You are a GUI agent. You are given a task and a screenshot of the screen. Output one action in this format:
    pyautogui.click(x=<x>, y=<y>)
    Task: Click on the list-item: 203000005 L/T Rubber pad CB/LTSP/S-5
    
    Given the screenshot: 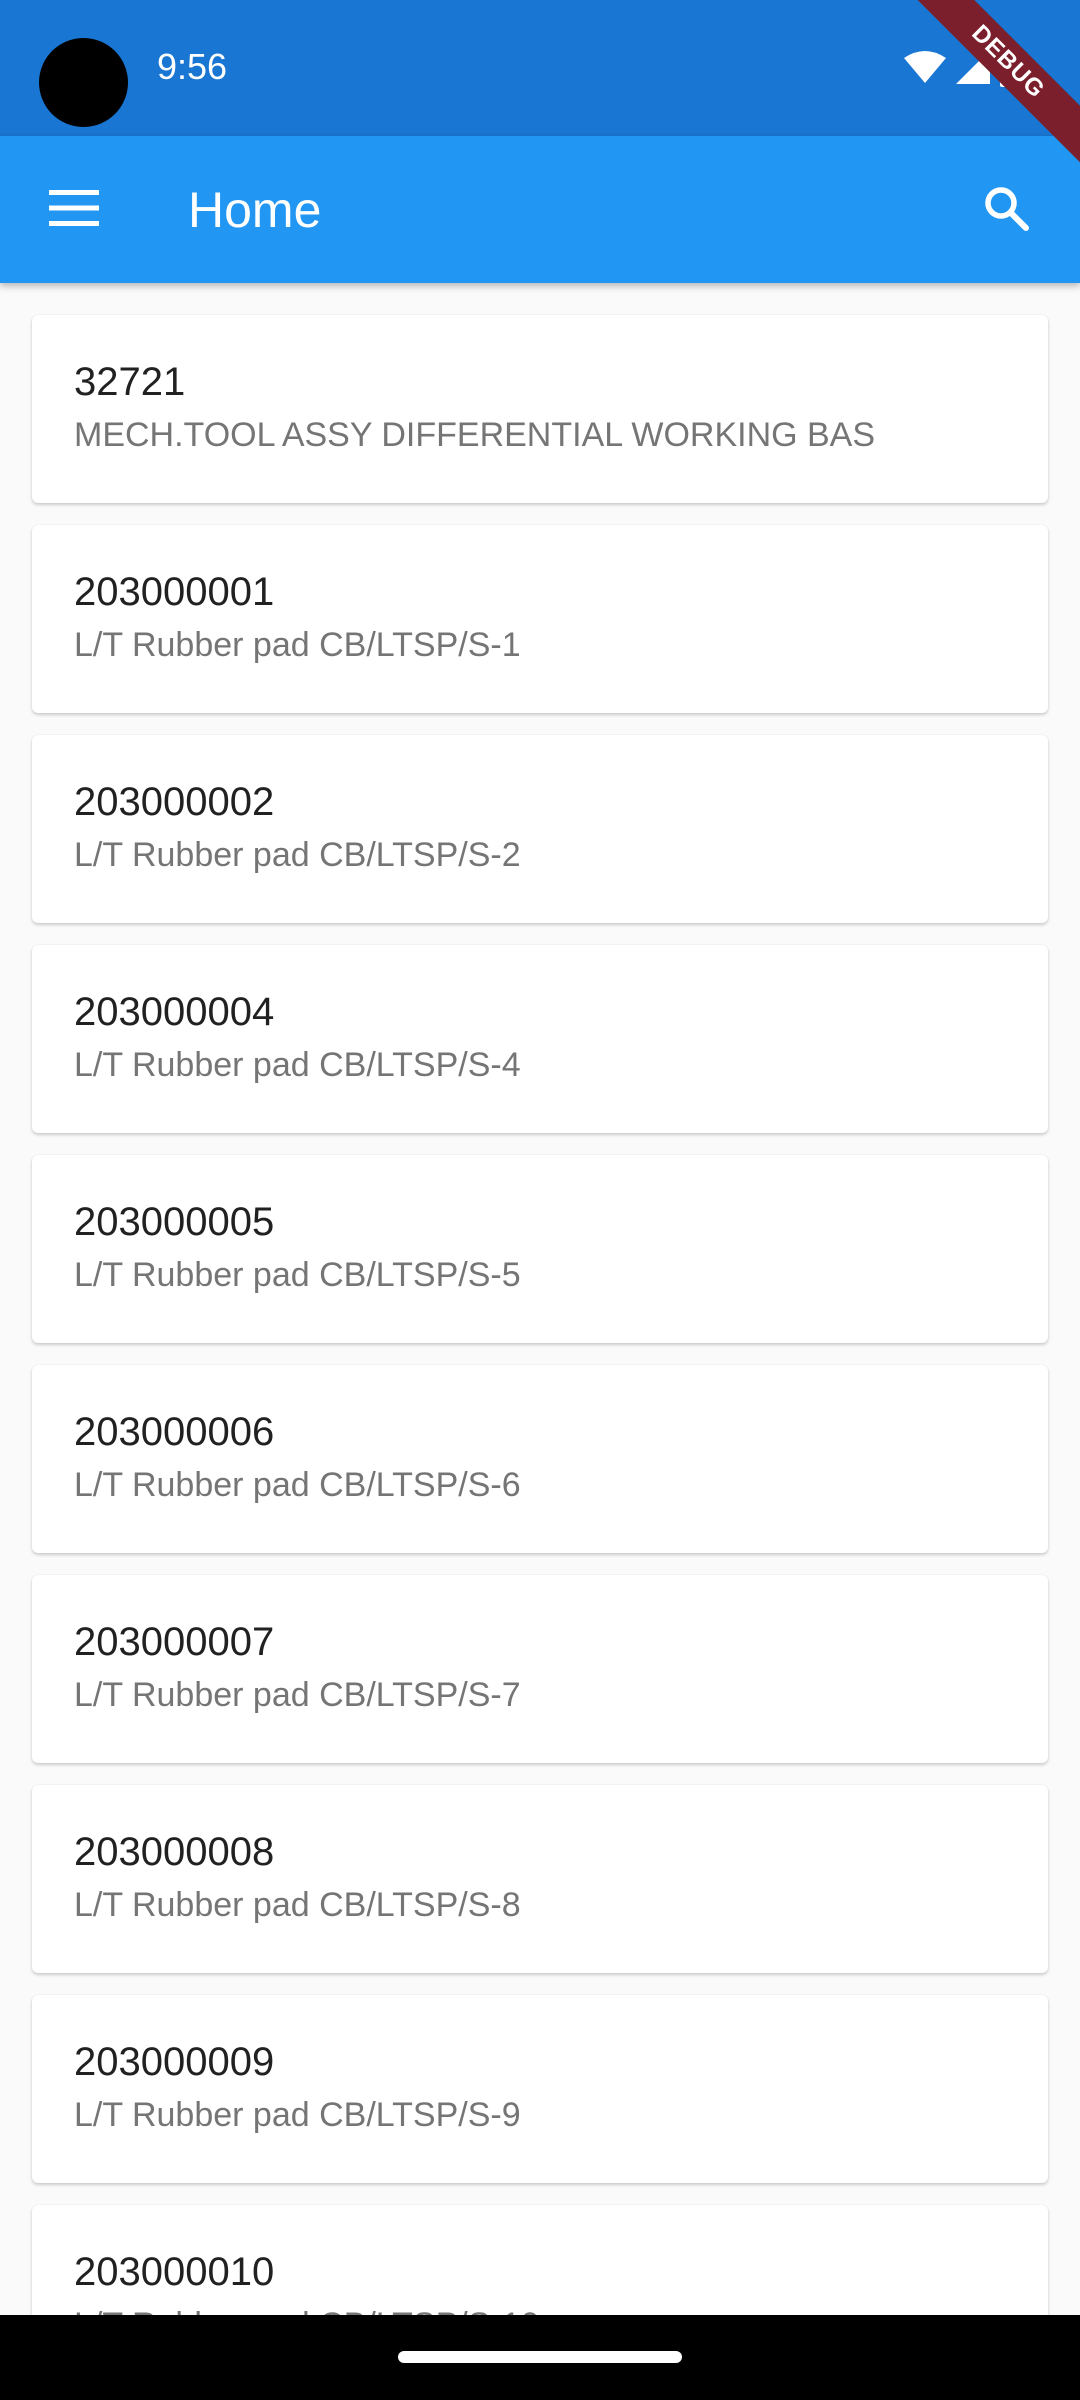 What is the action you would take?
    pyautogui.click(x=540, y=1249)
    